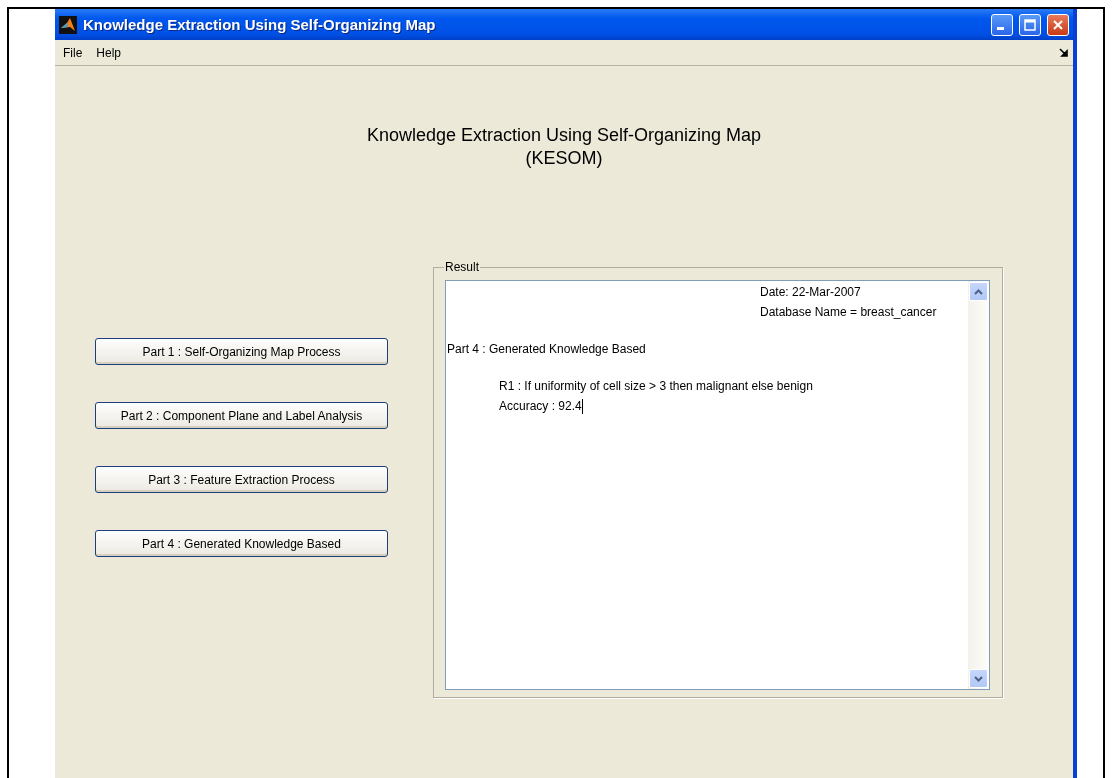  Describe the element at coordinates (810, 292) in the screenshot. I see `result-line: Date: 22-Mar-2007` at that location.